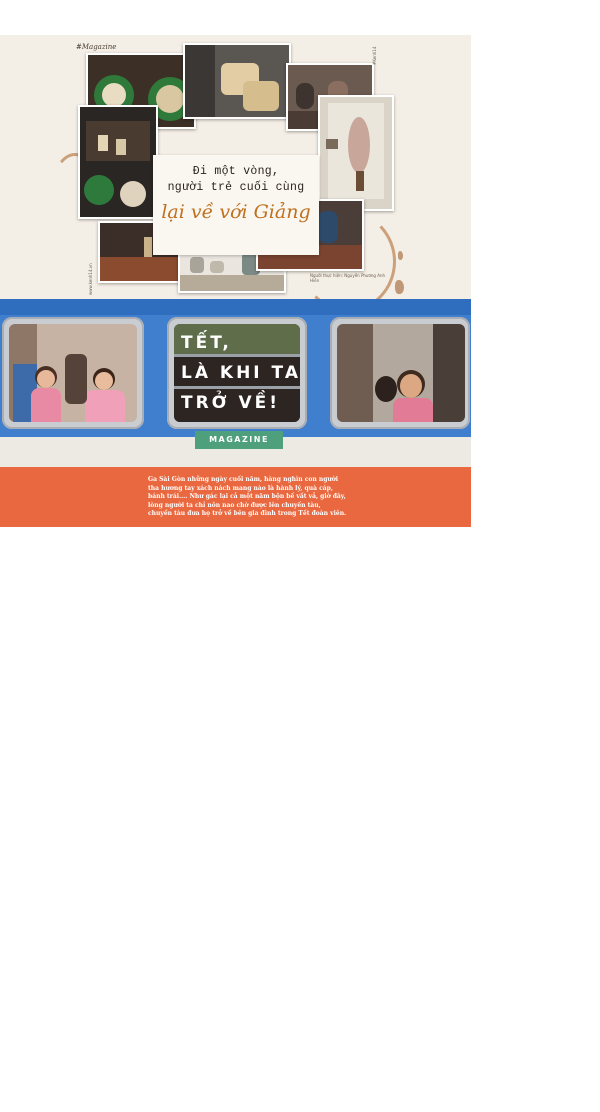 The height and width of the screenshot is (1112, 600). I want to click on author-credit: Người thực hiện: Nguyễn Phương Anh Hiền, so click(348, 278).